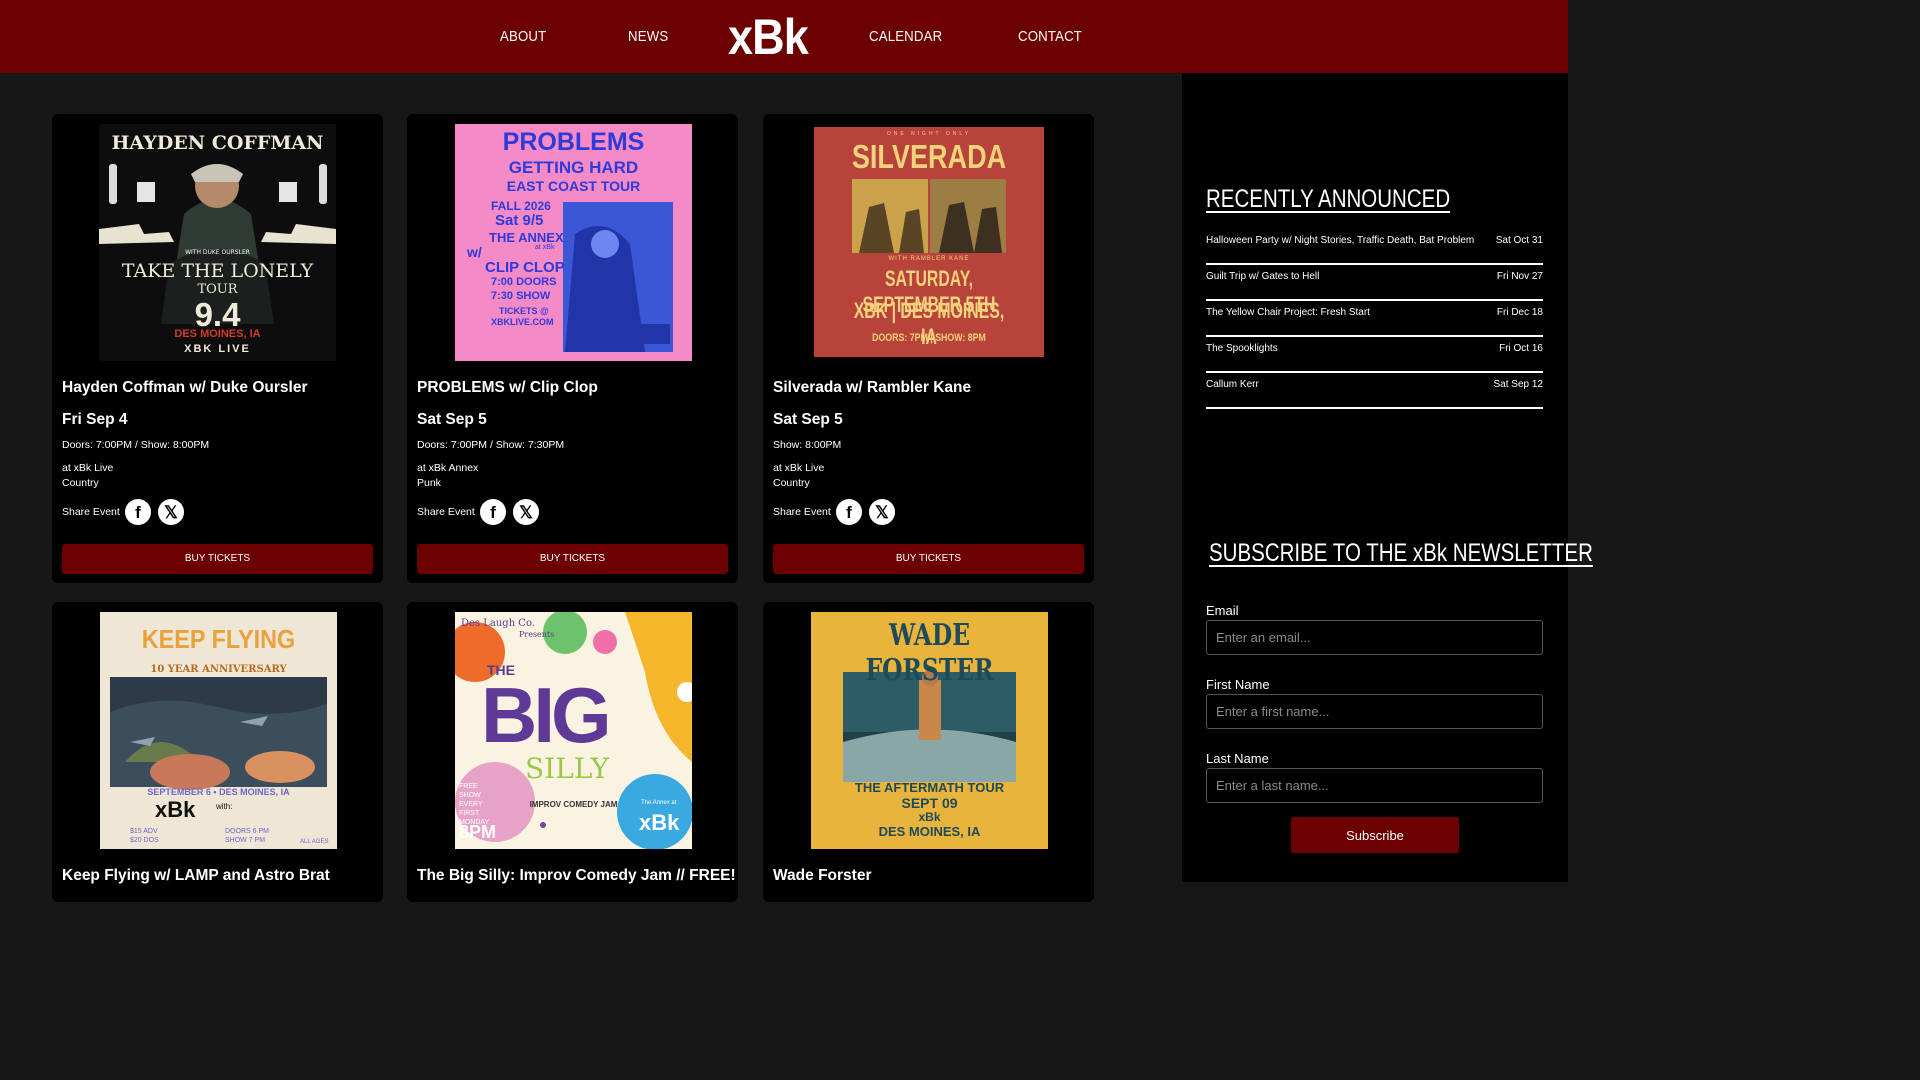  I want to click on poster-presents-text: Presents, so click(537, 634).